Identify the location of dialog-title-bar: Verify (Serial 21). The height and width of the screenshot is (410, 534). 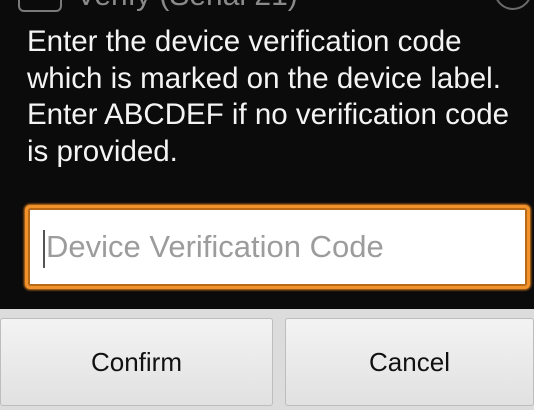
(267, 7).